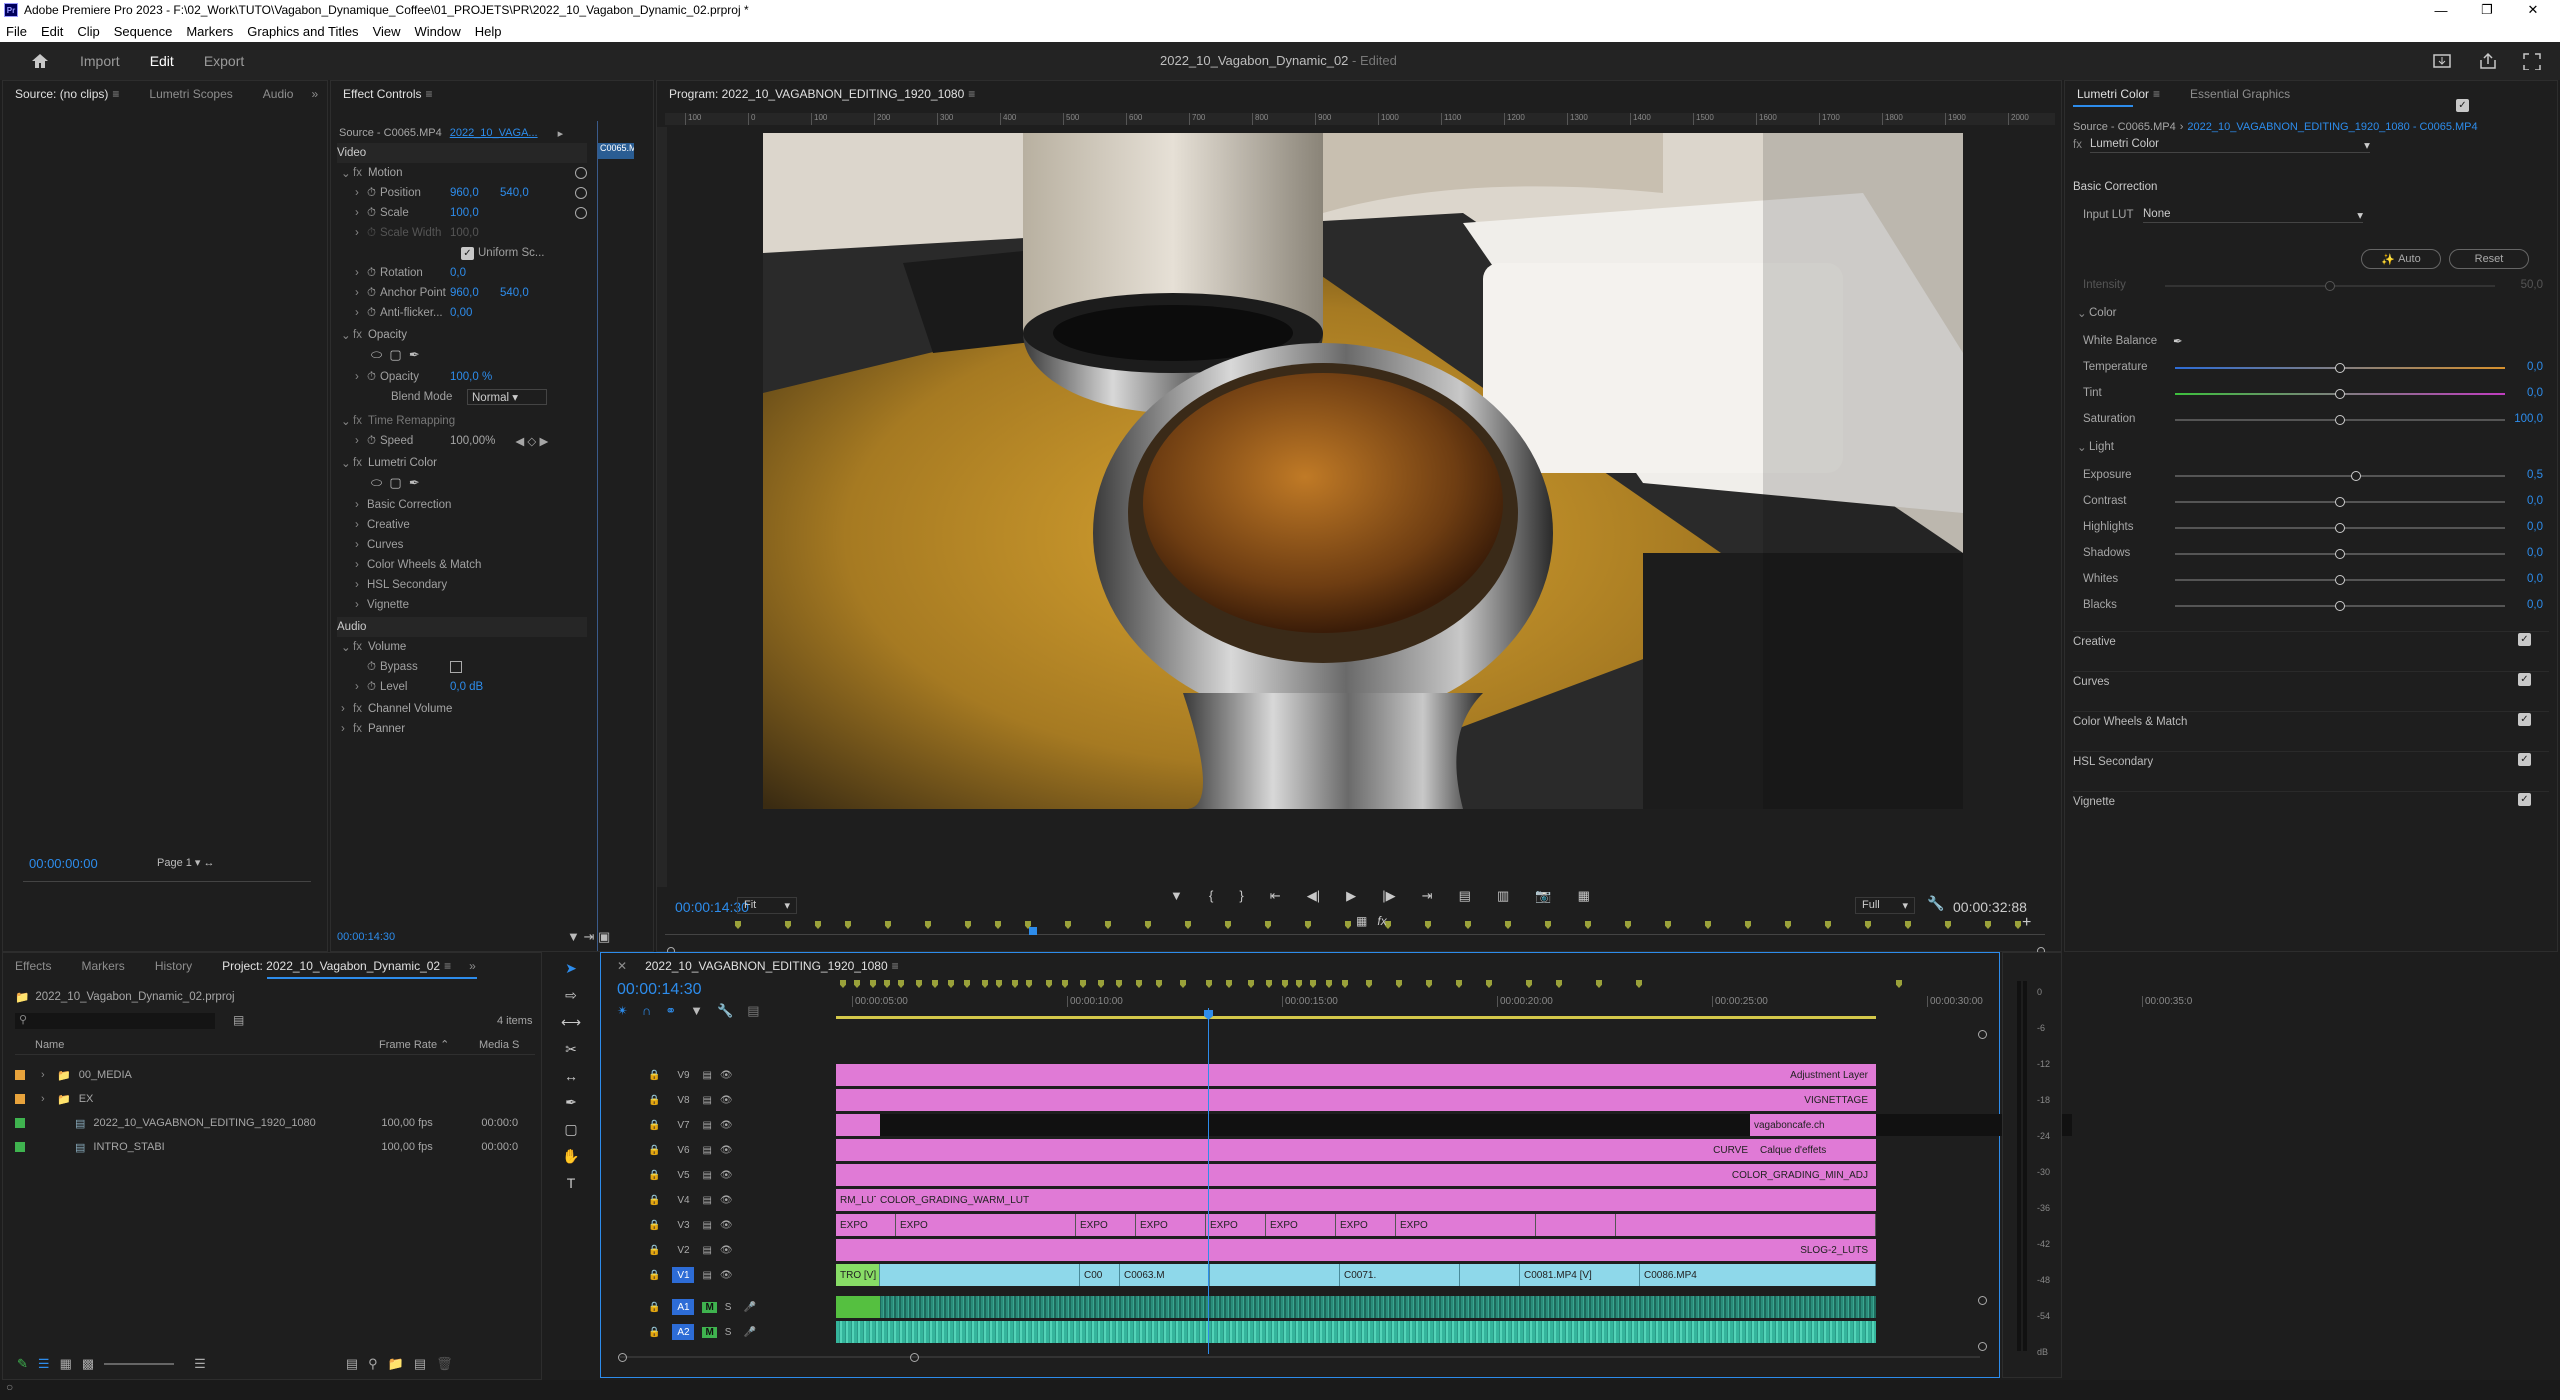 Image resolution: width=2560 pixels, height=1400 pixels. What do you see at coordinates (659, 990) in the screenshot?
I see `timeline-timecode: 00:00:14:30` at bounding box center [659, 990].